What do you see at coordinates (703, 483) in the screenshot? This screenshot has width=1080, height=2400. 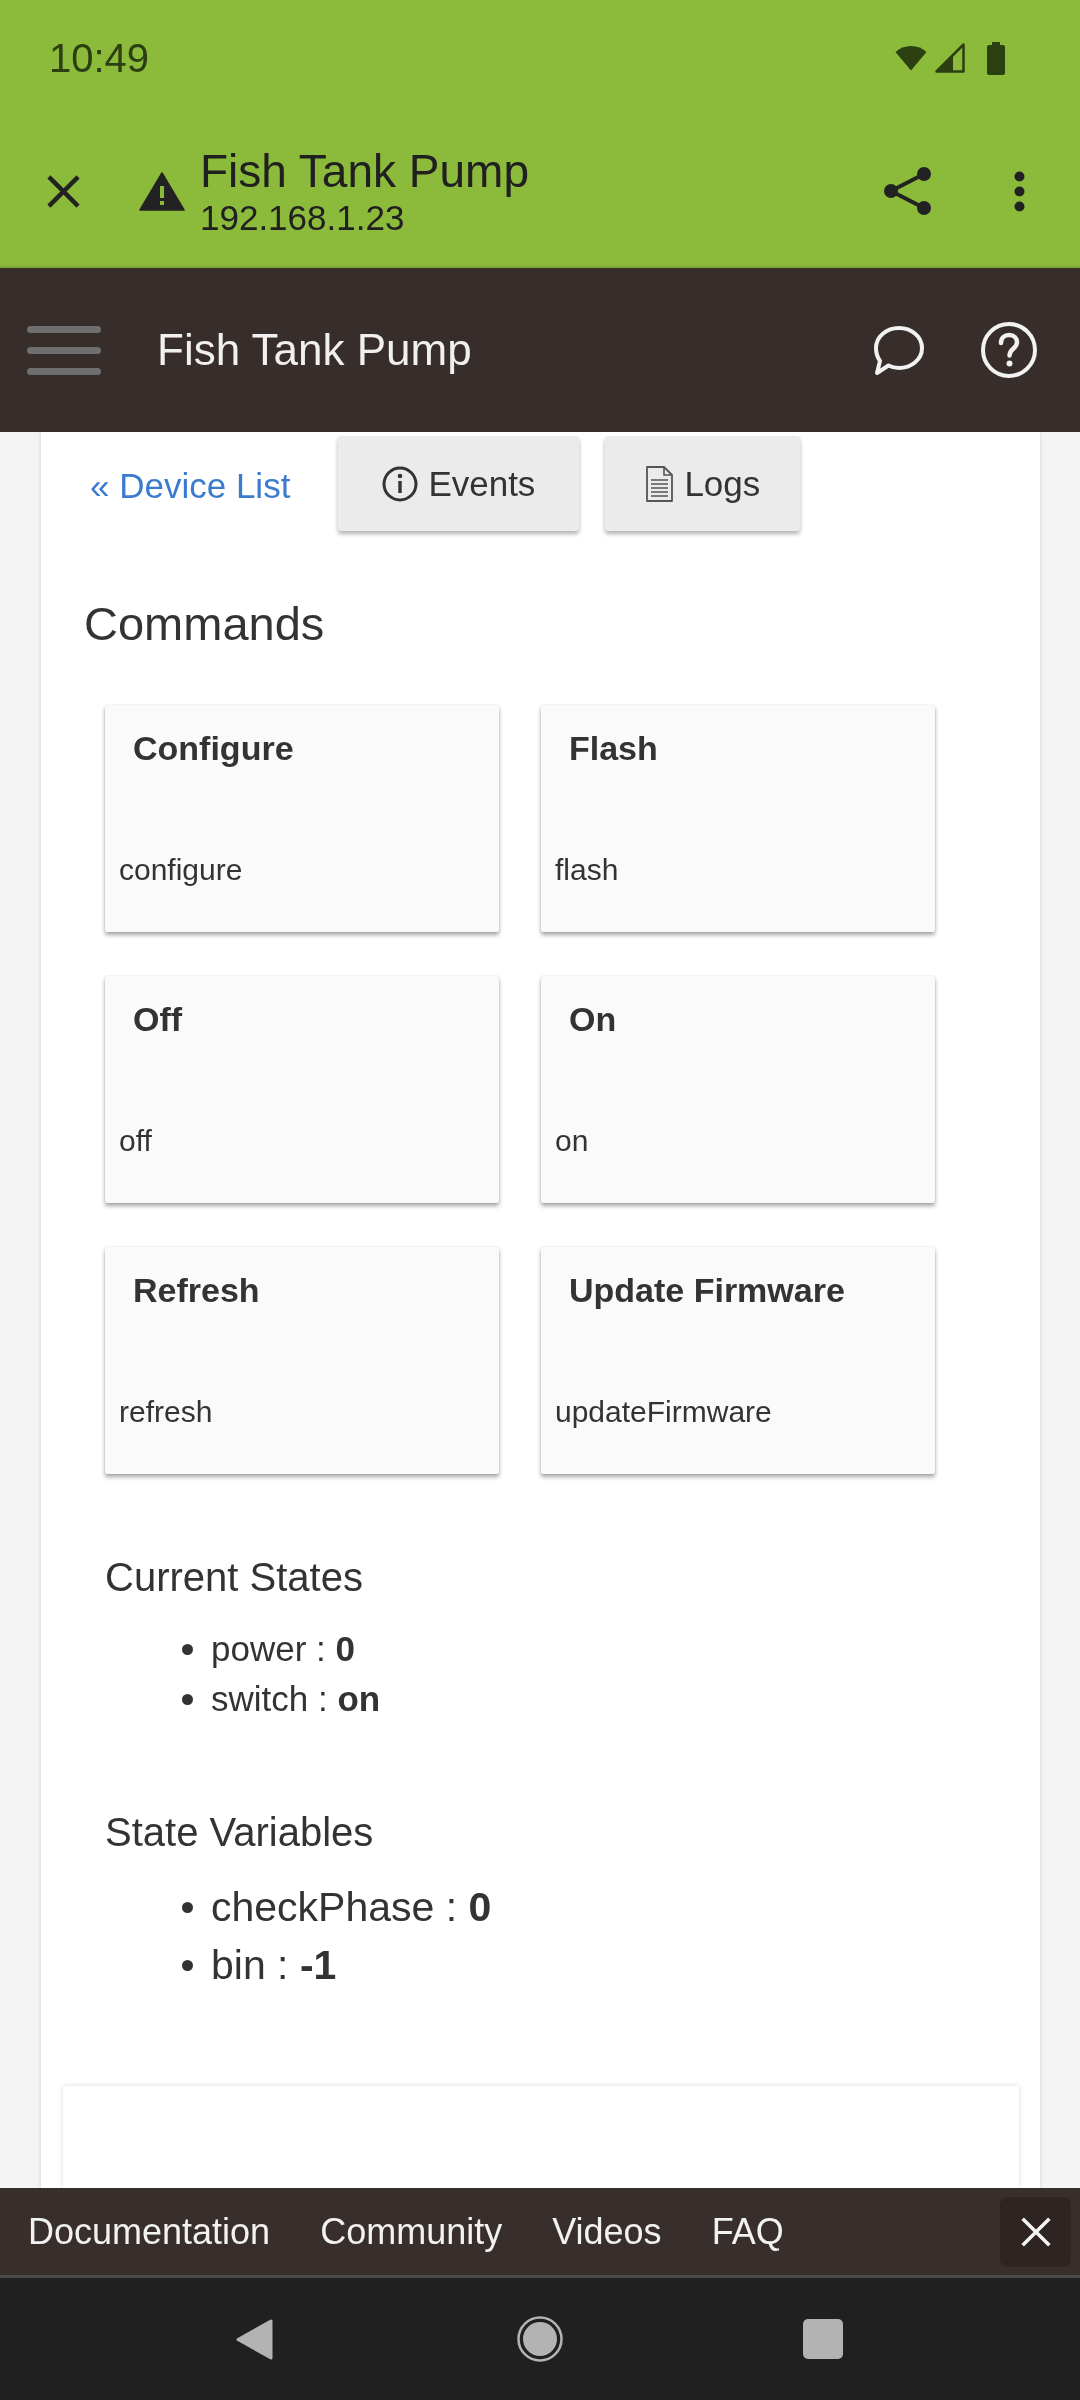 I see `logs-button: Logs` at bounding box center [703, 483].